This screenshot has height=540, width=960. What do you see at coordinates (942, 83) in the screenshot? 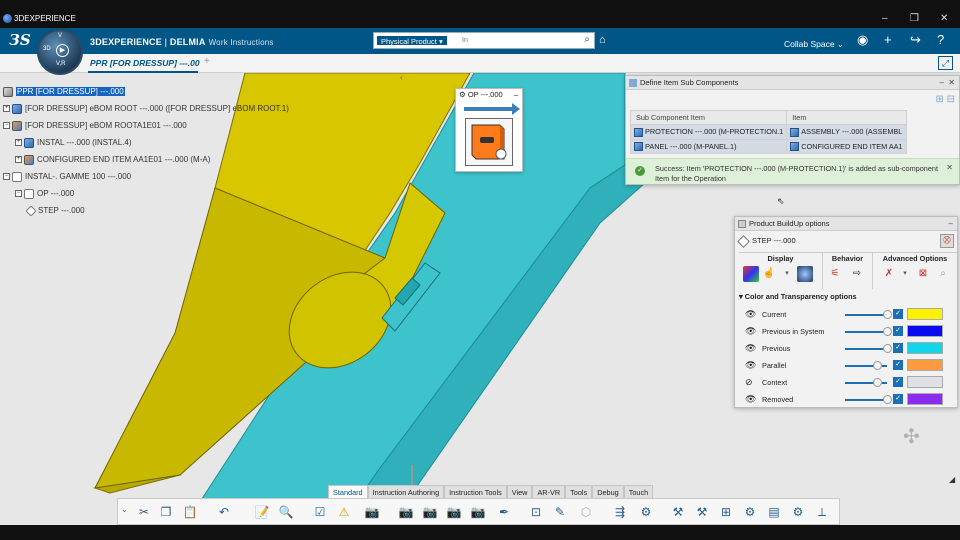
I see `panel-minimize-button: –` at bounding box center [942, 83].